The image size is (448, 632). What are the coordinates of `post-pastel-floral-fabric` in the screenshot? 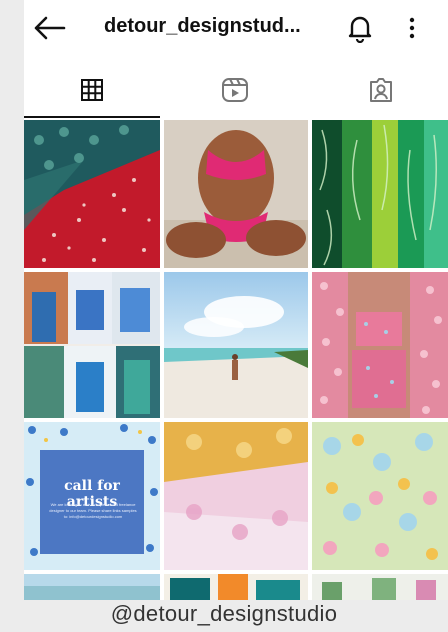 It's located at (380, 496).